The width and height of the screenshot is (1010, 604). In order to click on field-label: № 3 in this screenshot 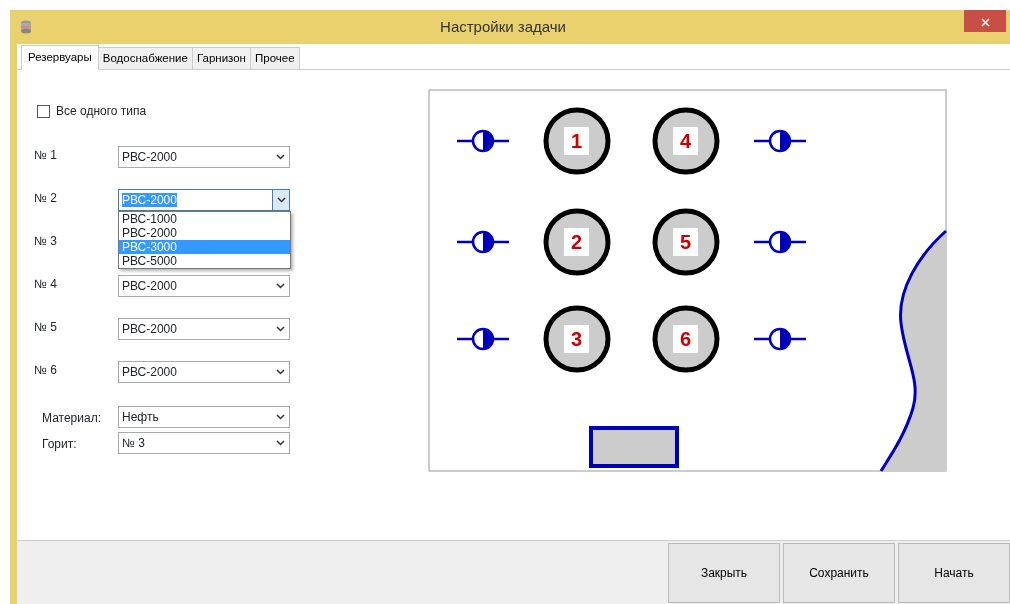, I will do `click(45, 241)`.